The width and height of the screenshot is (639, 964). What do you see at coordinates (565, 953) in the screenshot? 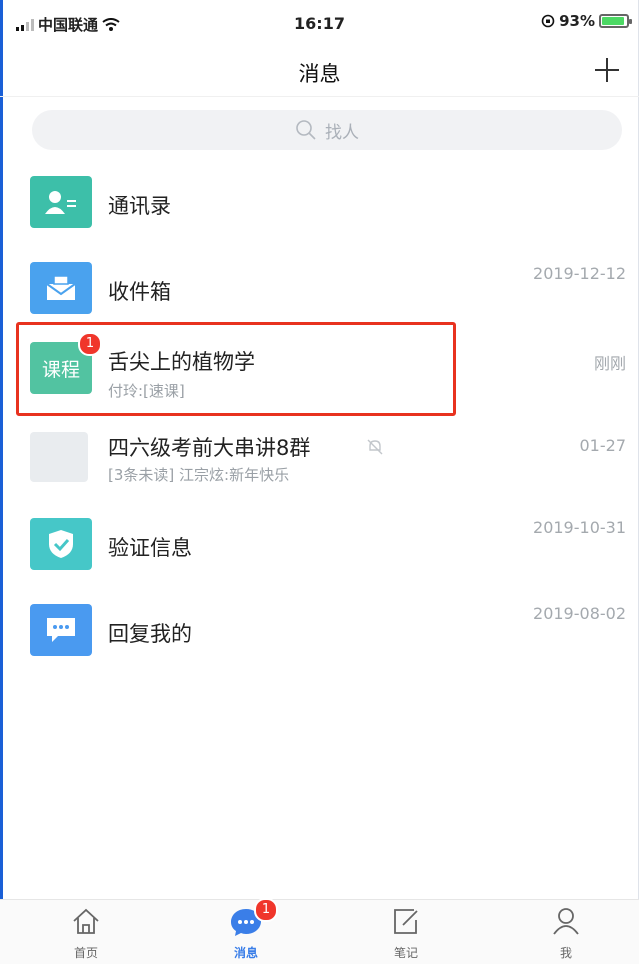
I see `tab-label: 我` at bounding box center [565, 953].